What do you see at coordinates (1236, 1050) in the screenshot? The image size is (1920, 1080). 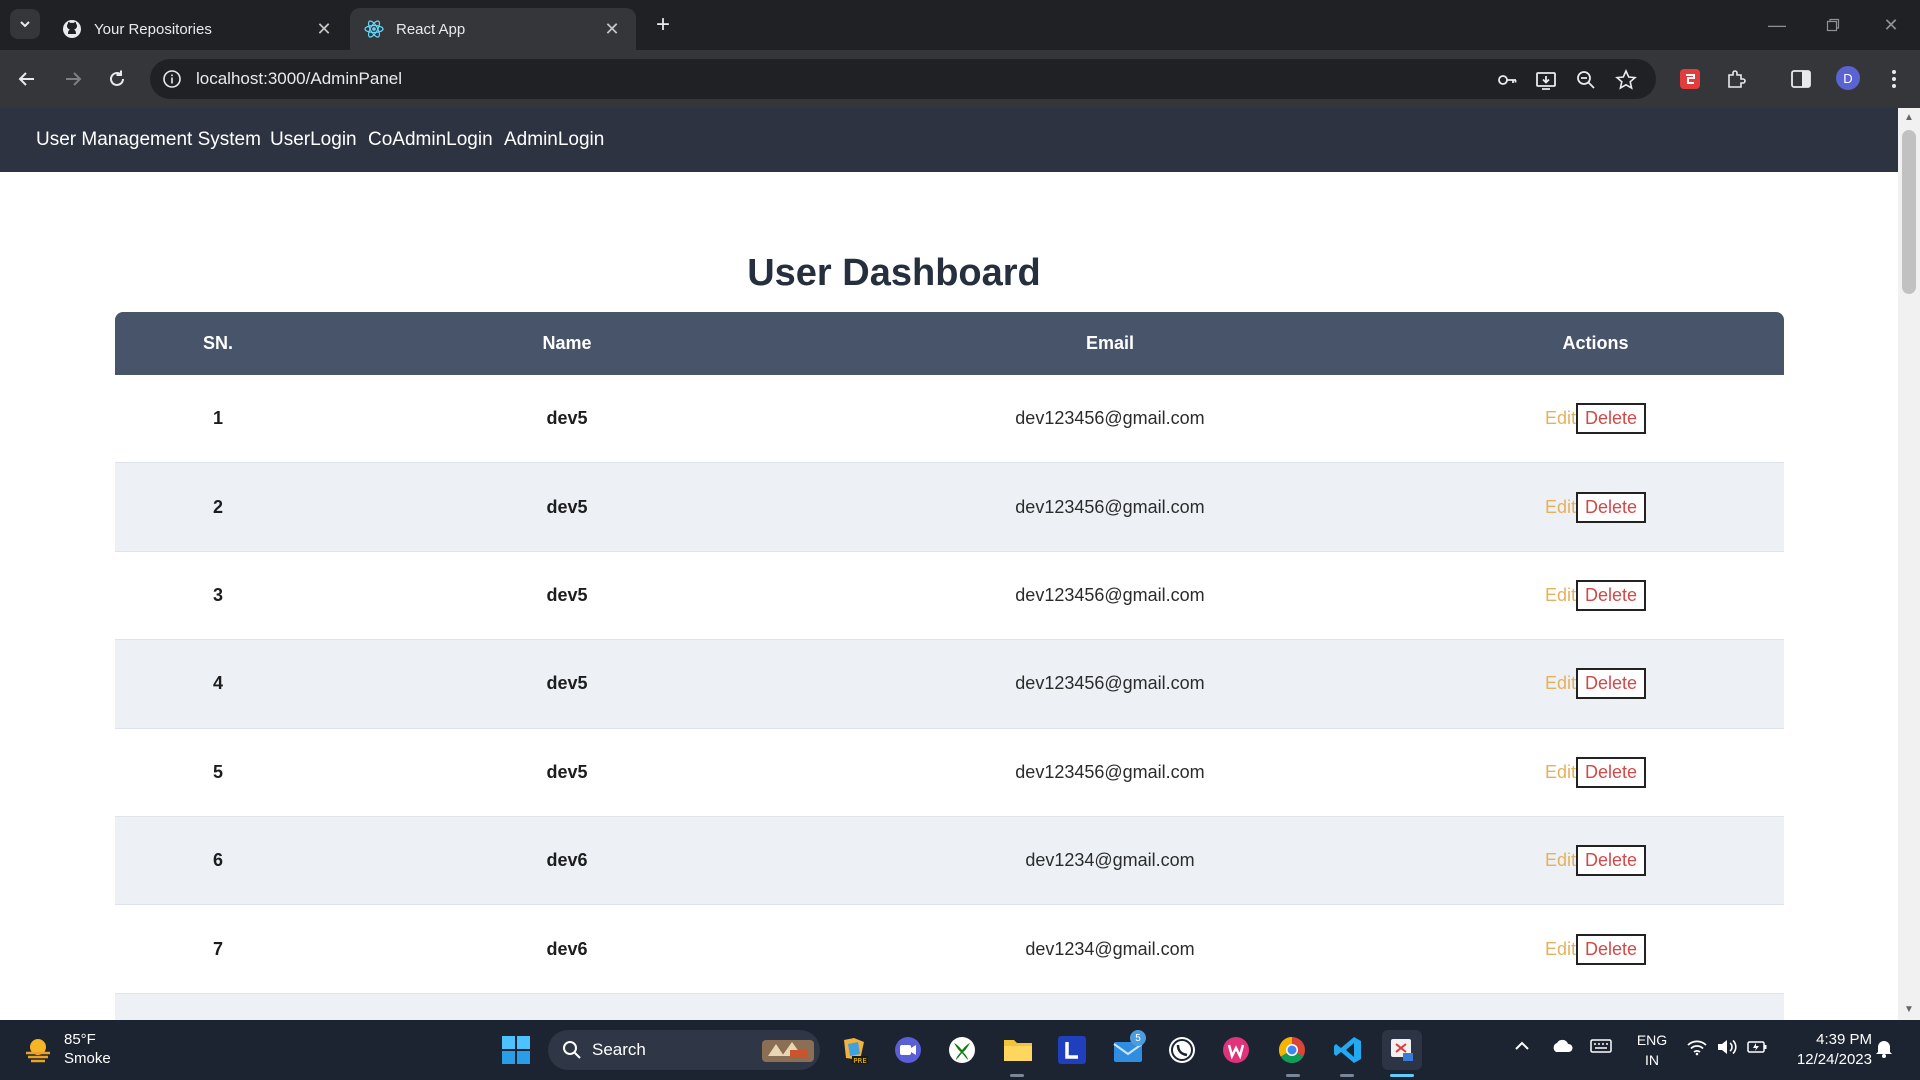 I see `wps-office-icon` at bounding box center [1236, 1050].